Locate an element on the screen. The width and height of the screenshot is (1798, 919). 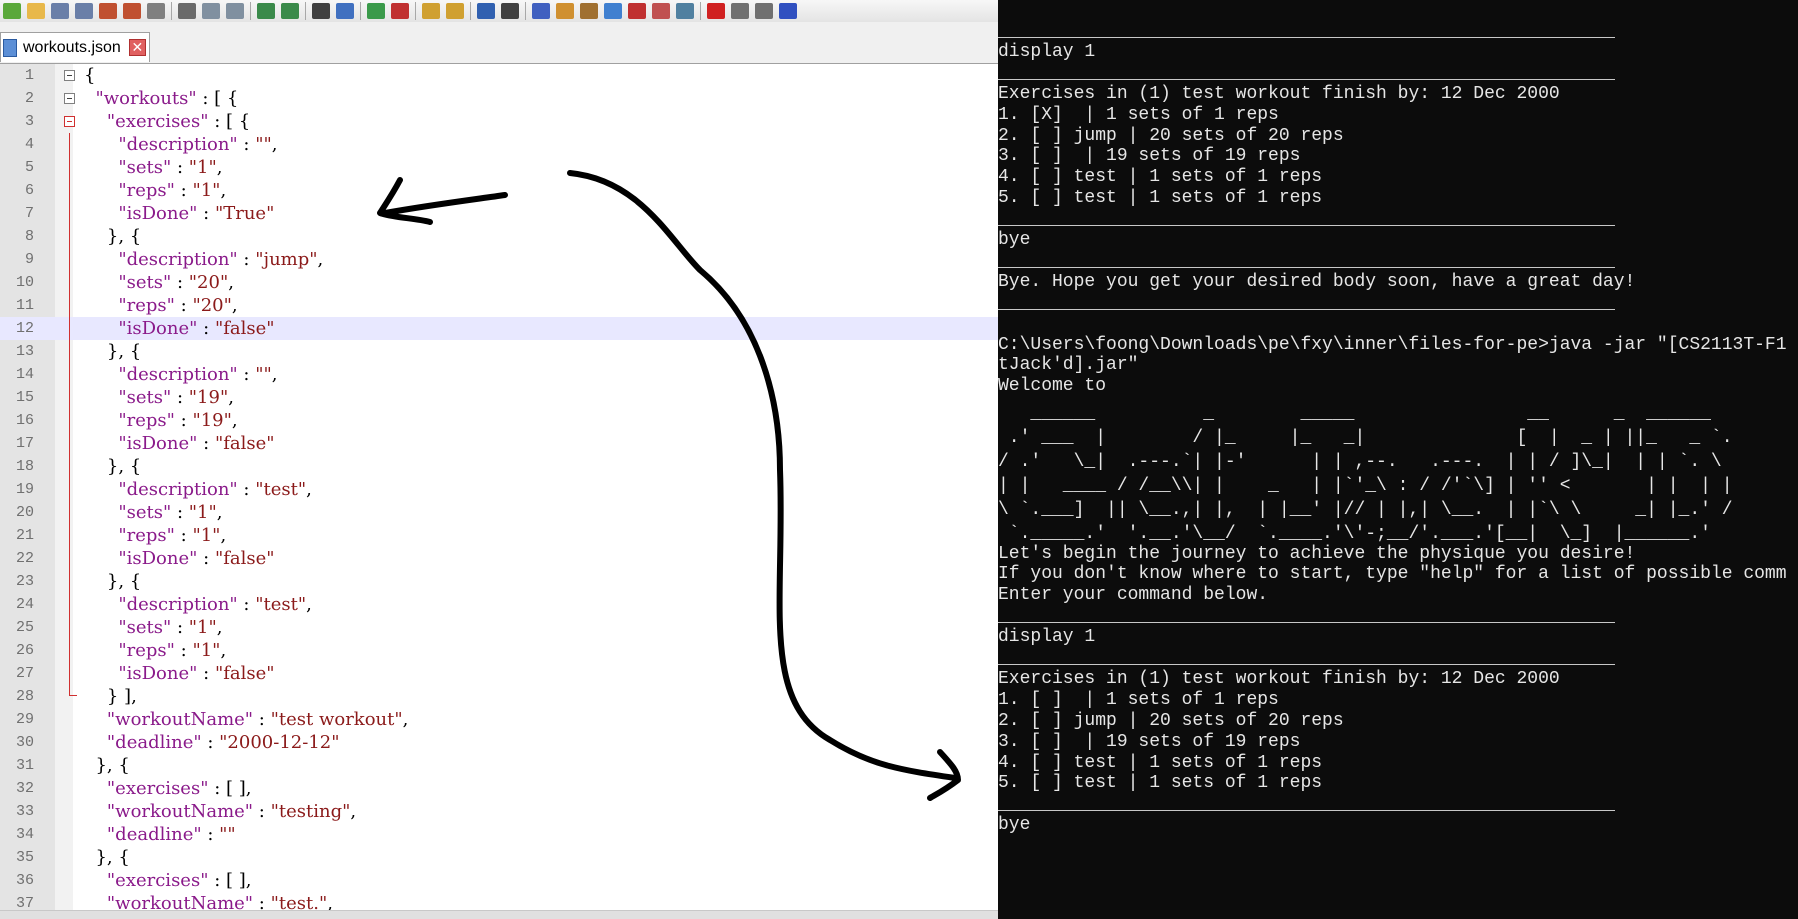
code-line: 19 "description" : "test", is located at coordinates (499, 489).